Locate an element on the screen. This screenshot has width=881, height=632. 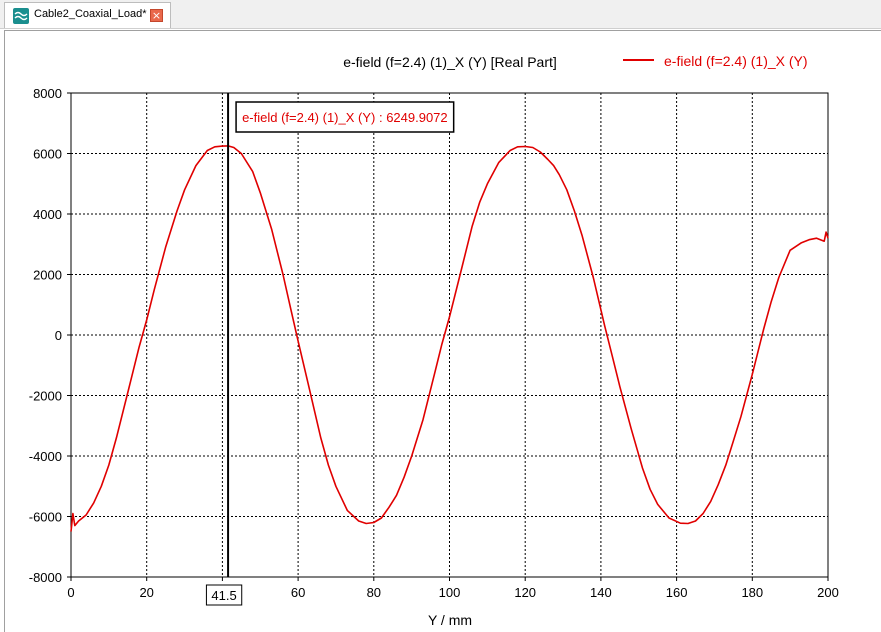
x-tick-label: 120 is located at coordinates (525, 592).